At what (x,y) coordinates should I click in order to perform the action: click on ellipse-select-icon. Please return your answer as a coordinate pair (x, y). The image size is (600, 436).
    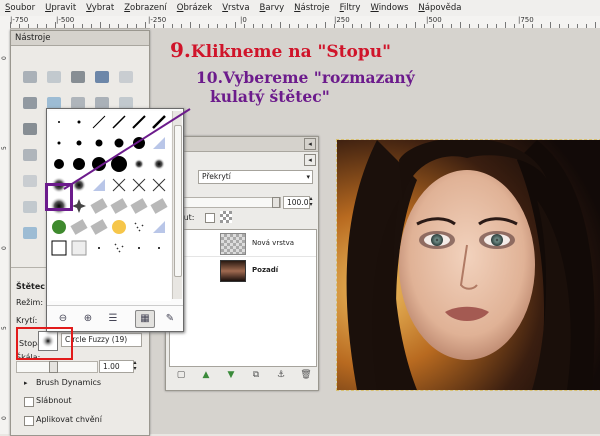
    Looking at the image, I should click on (54, 77).